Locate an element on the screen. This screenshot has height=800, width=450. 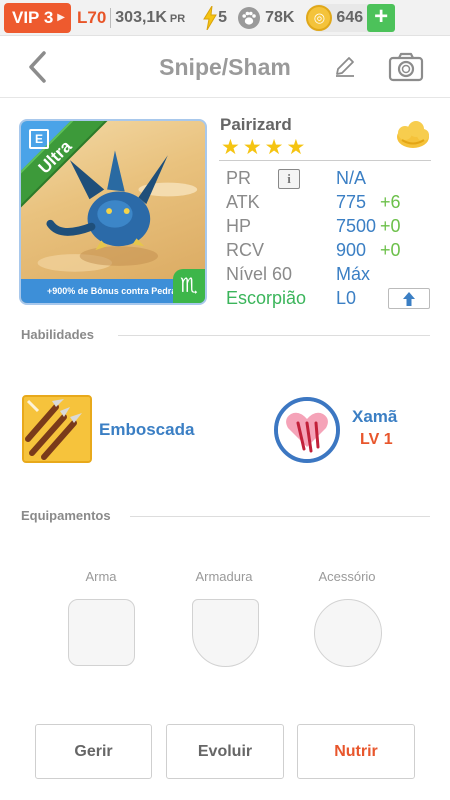
stat-row-rcv: RCV 900 +0 is located at coordinates (331, 252).